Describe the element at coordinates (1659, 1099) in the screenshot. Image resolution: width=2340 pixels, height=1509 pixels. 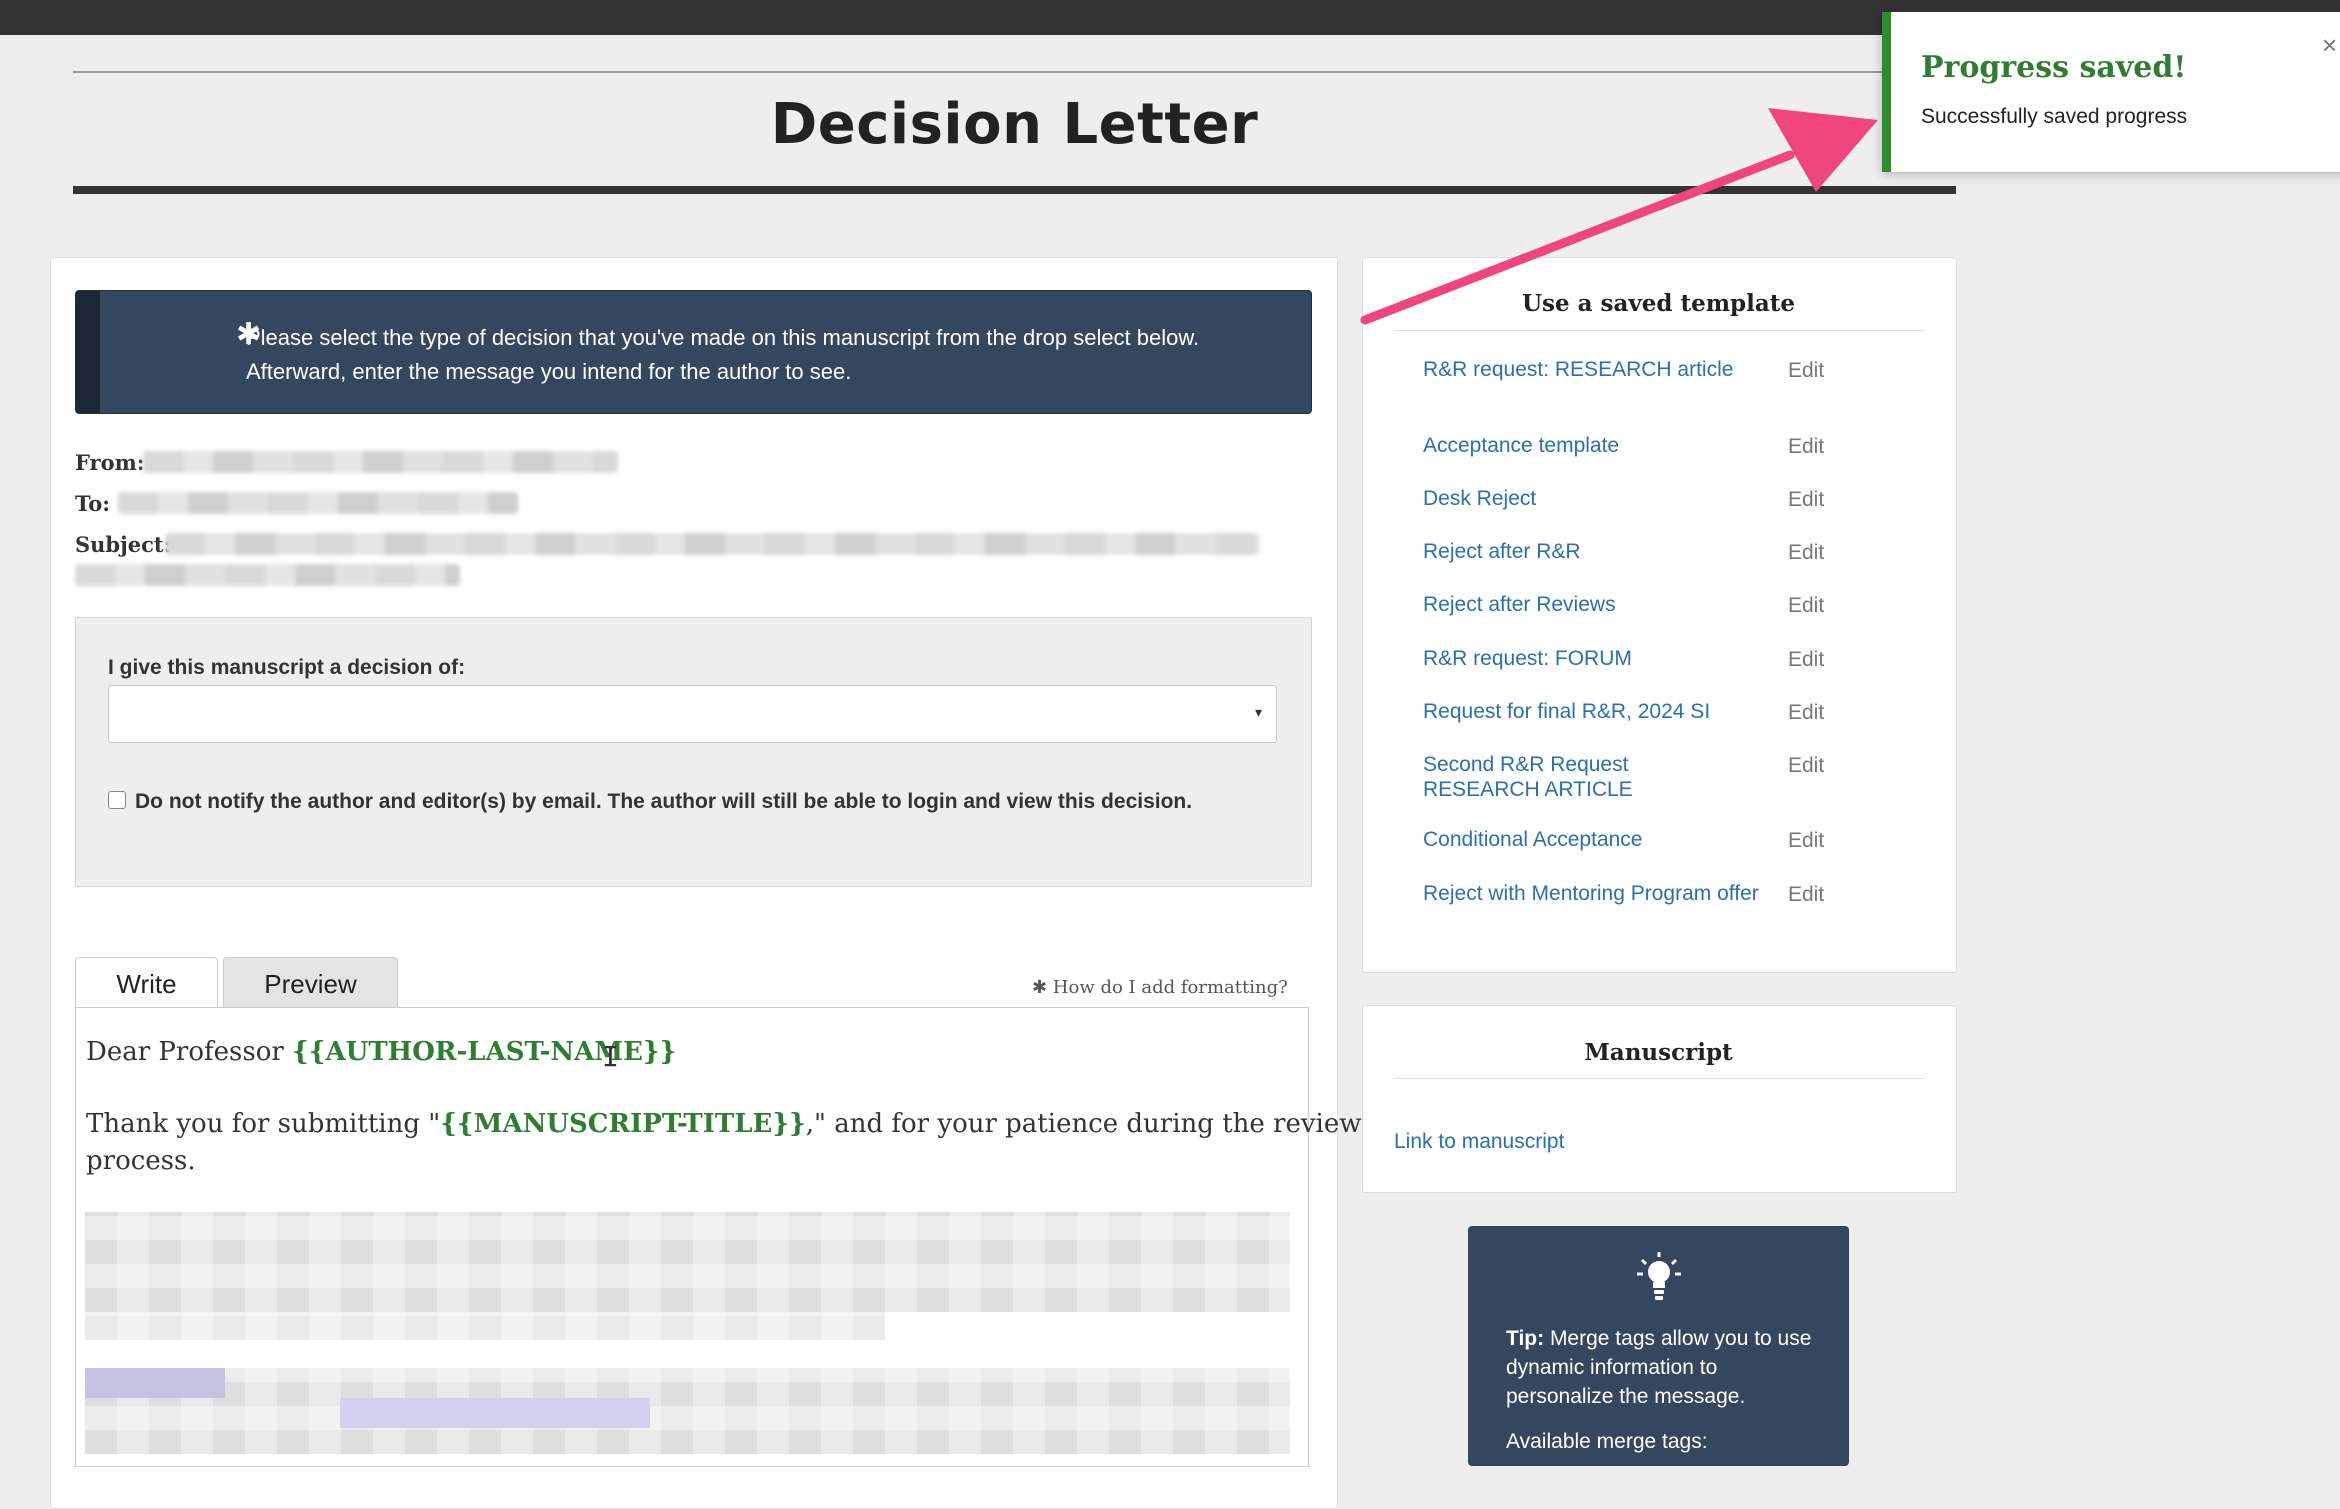
I see `manuscript-card` at that location.